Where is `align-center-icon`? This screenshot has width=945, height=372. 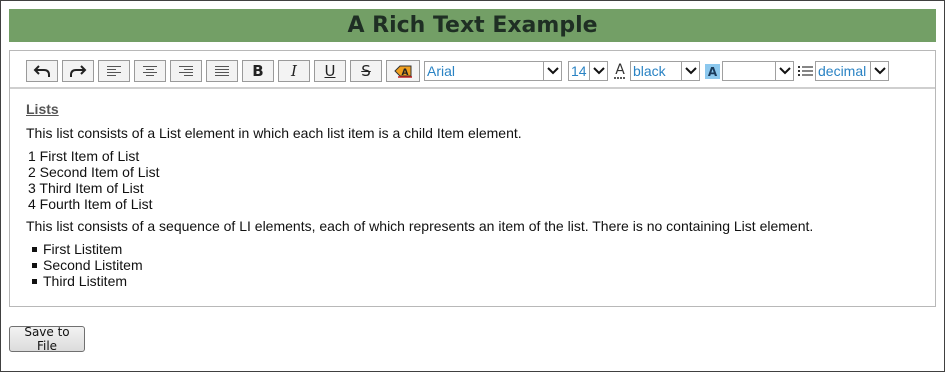 align-center-icon is located at coordinates (150, 71).